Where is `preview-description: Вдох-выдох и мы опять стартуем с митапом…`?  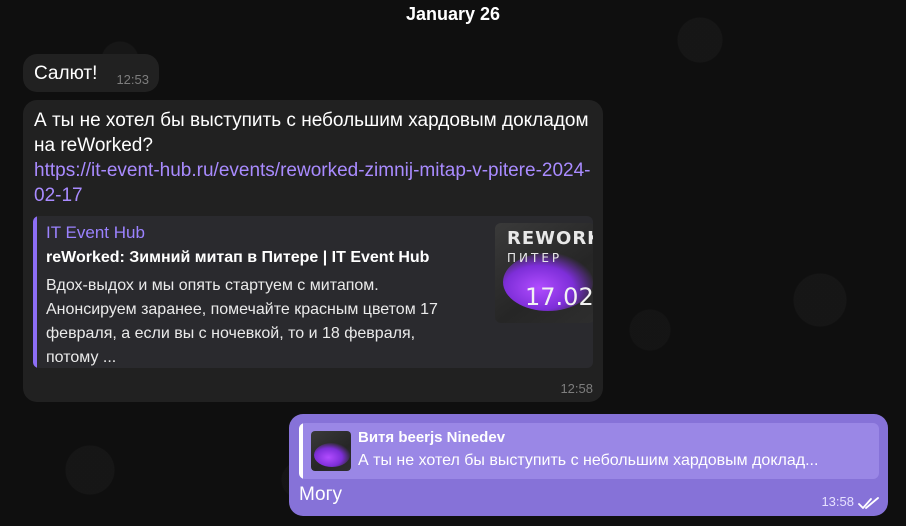
preview-description: Вдох-выдох и мы опять стартуем с митапом… is located at coordinates (242, 321).